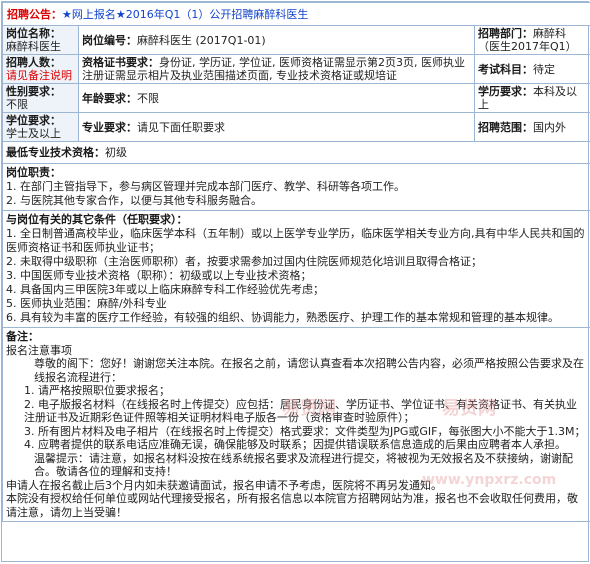 The image size is (590, 564). What do you see at coordinates (296, 337) in the screenshot?
I see `notes-heading: 备注：` at bounding box center [296, 337].